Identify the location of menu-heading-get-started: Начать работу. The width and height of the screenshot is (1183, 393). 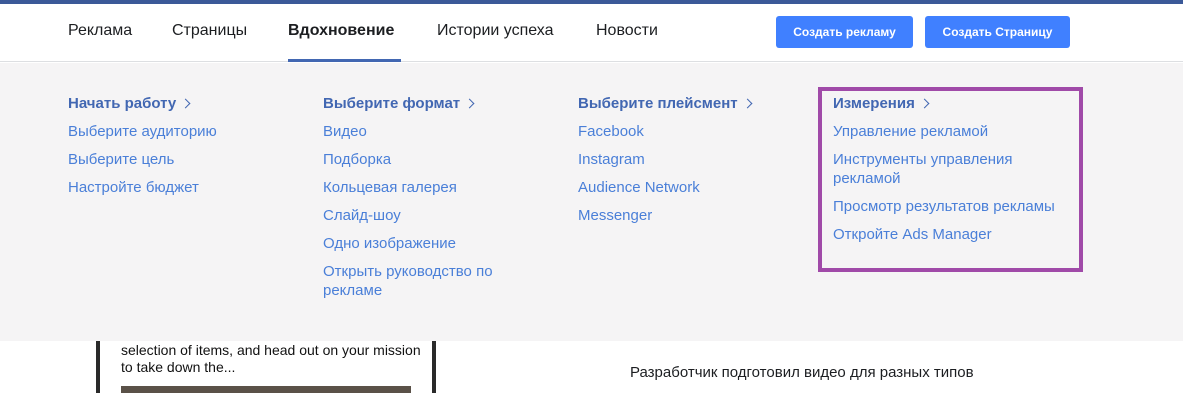
(183, 103).